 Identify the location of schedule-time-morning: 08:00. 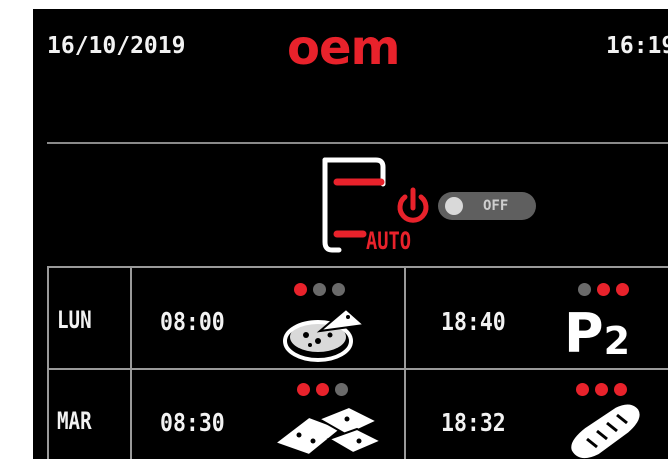
(192, 321).